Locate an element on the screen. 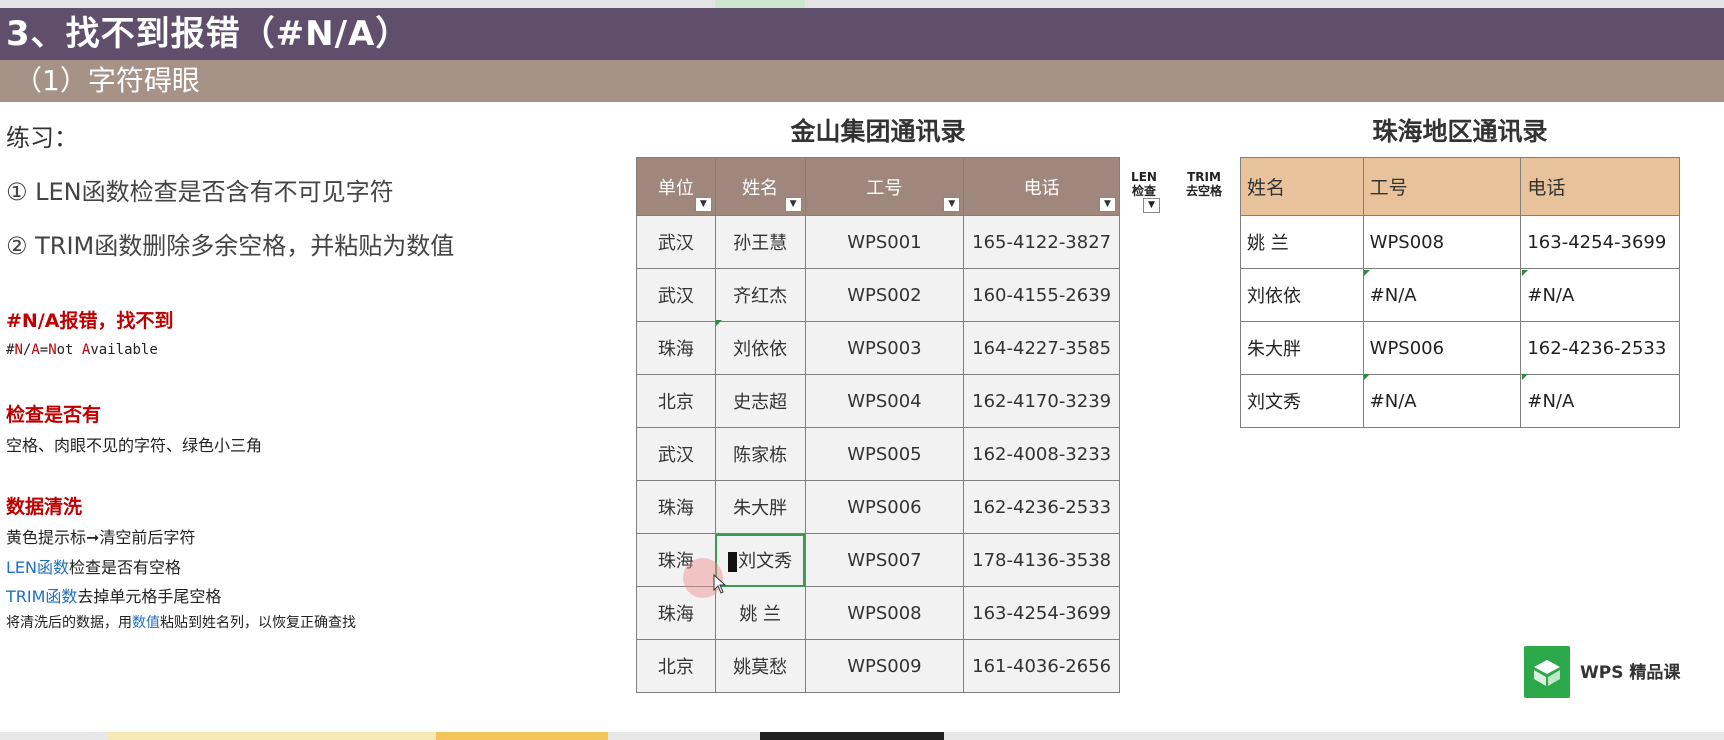 This screenshot has height=740, width=1724. cell: WPS007 is located at coordinates (884, 560).